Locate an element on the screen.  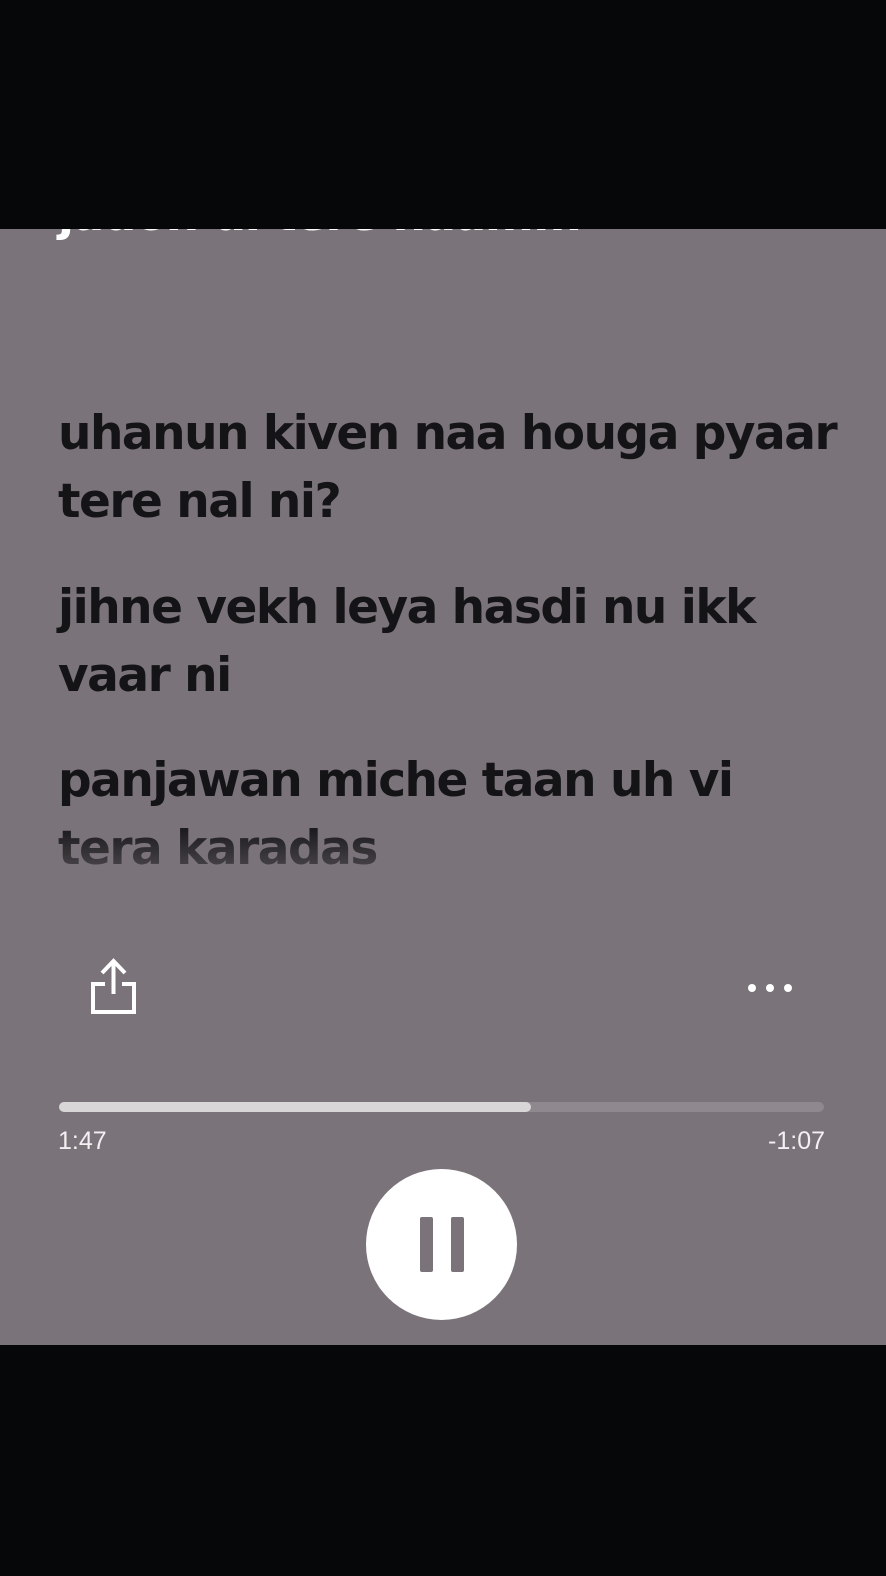
more-icon is located at coordinates (770, 988).